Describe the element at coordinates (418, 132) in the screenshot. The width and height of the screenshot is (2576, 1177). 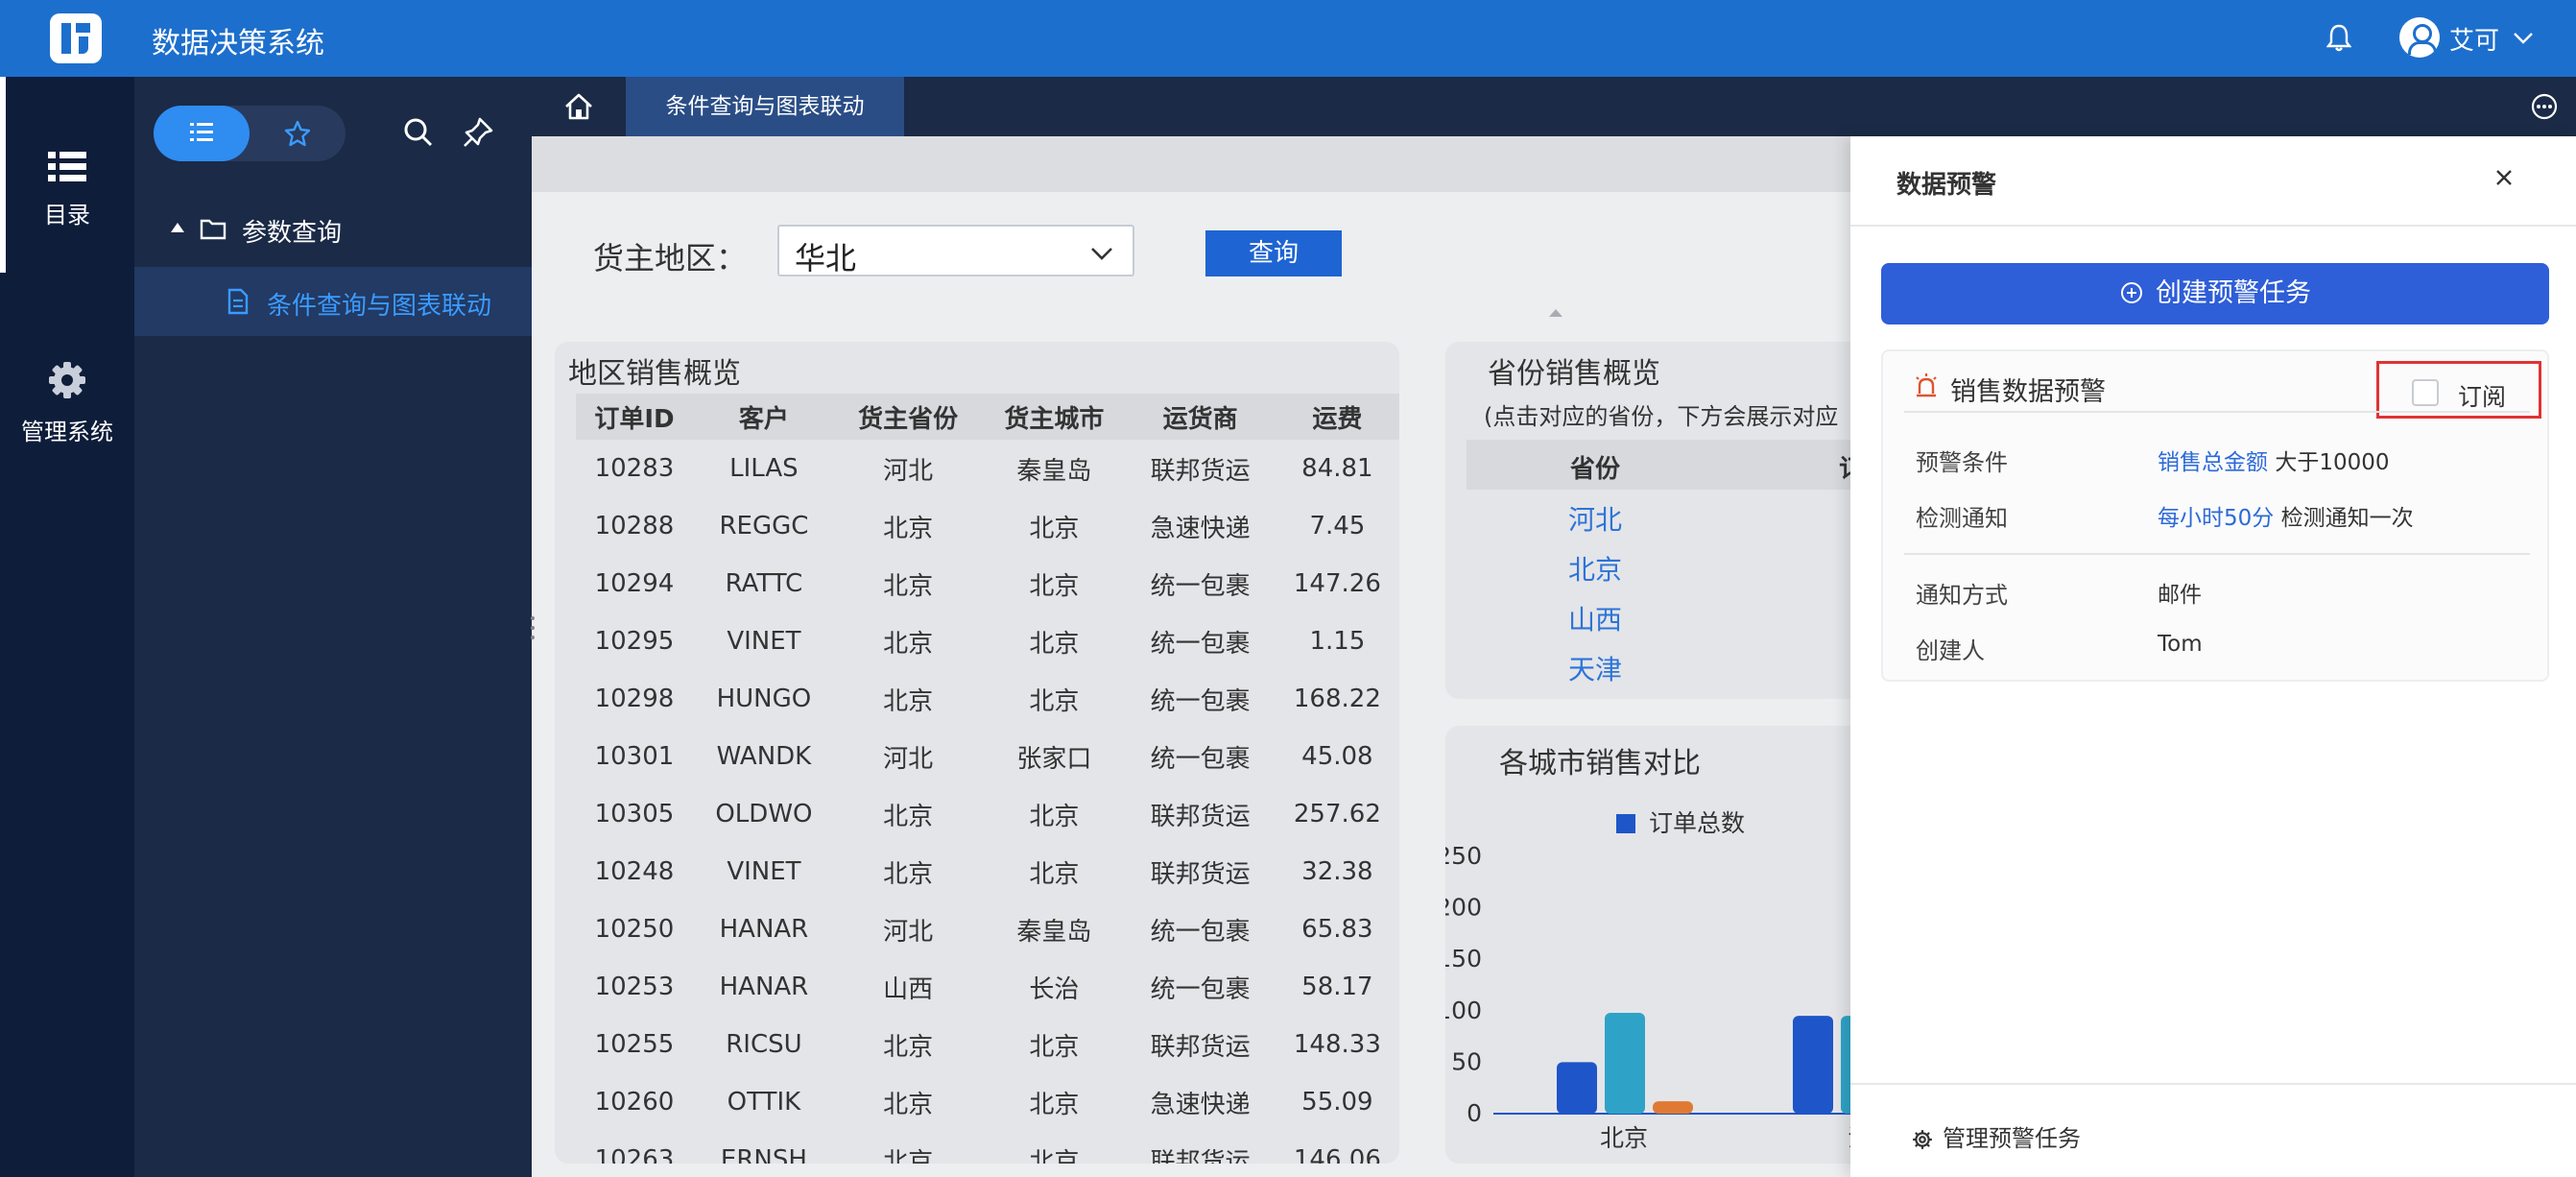
I see `search-icon` at that location.